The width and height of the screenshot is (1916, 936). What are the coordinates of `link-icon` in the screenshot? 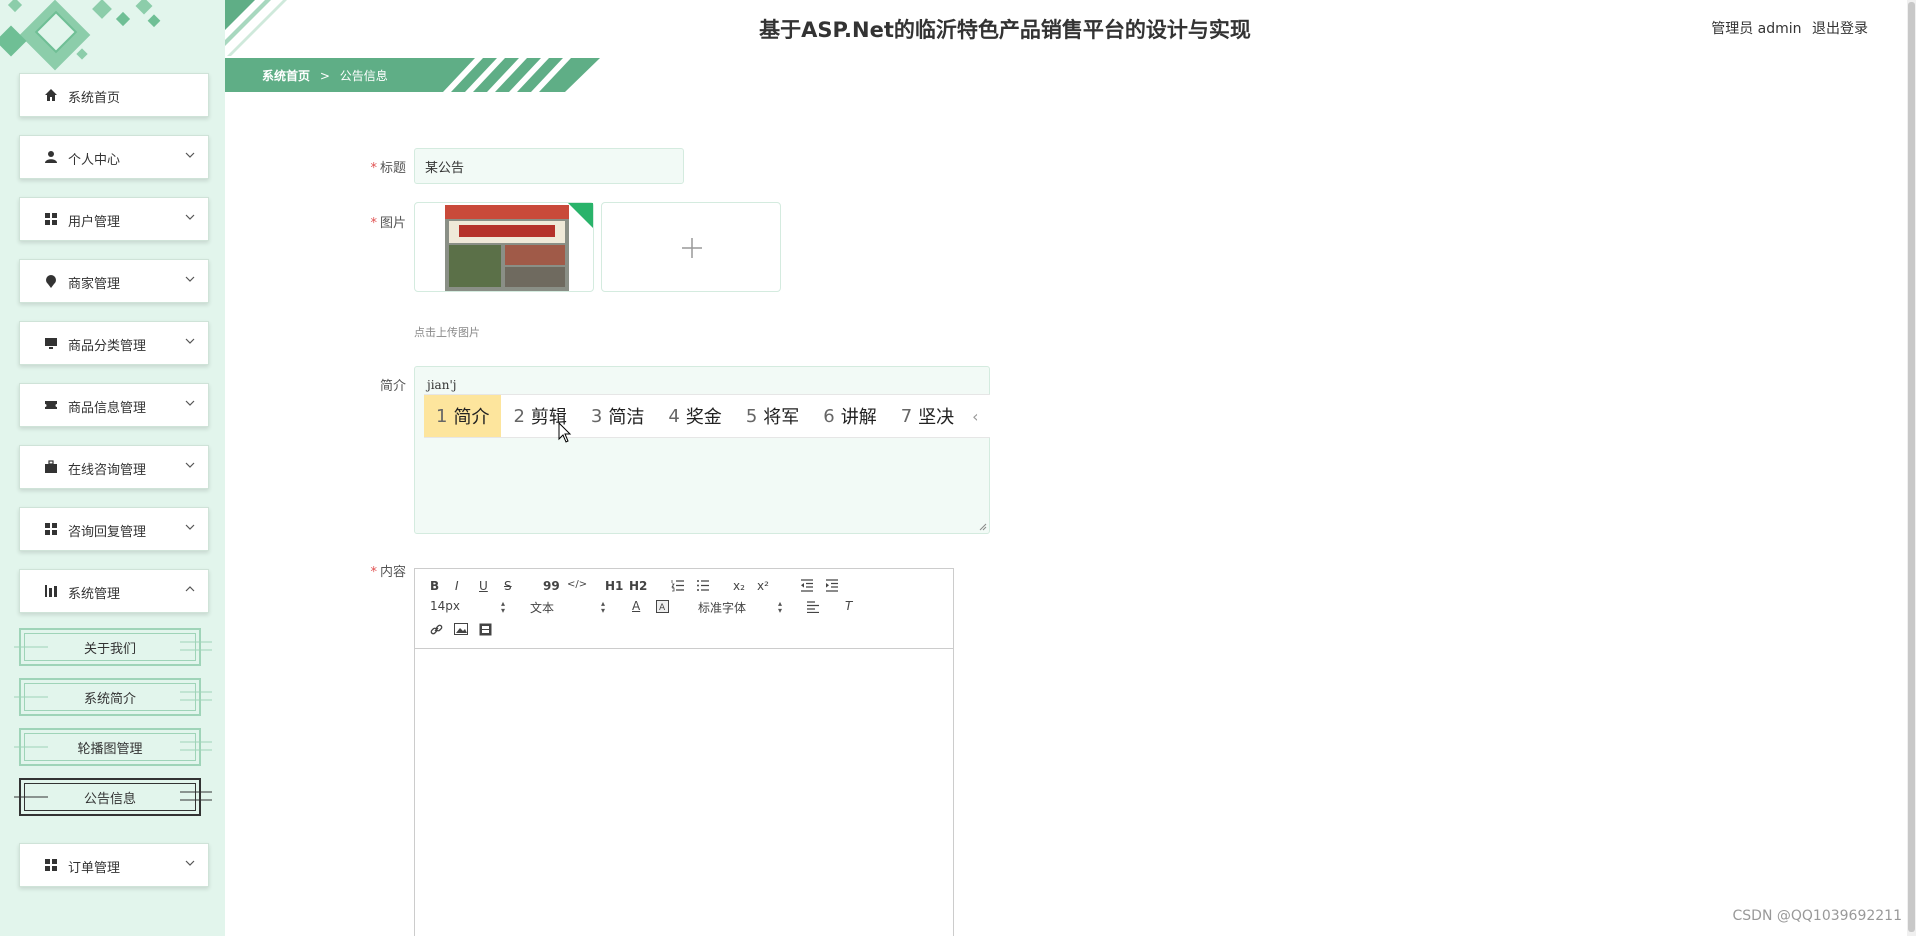 It's located at (436, 629).